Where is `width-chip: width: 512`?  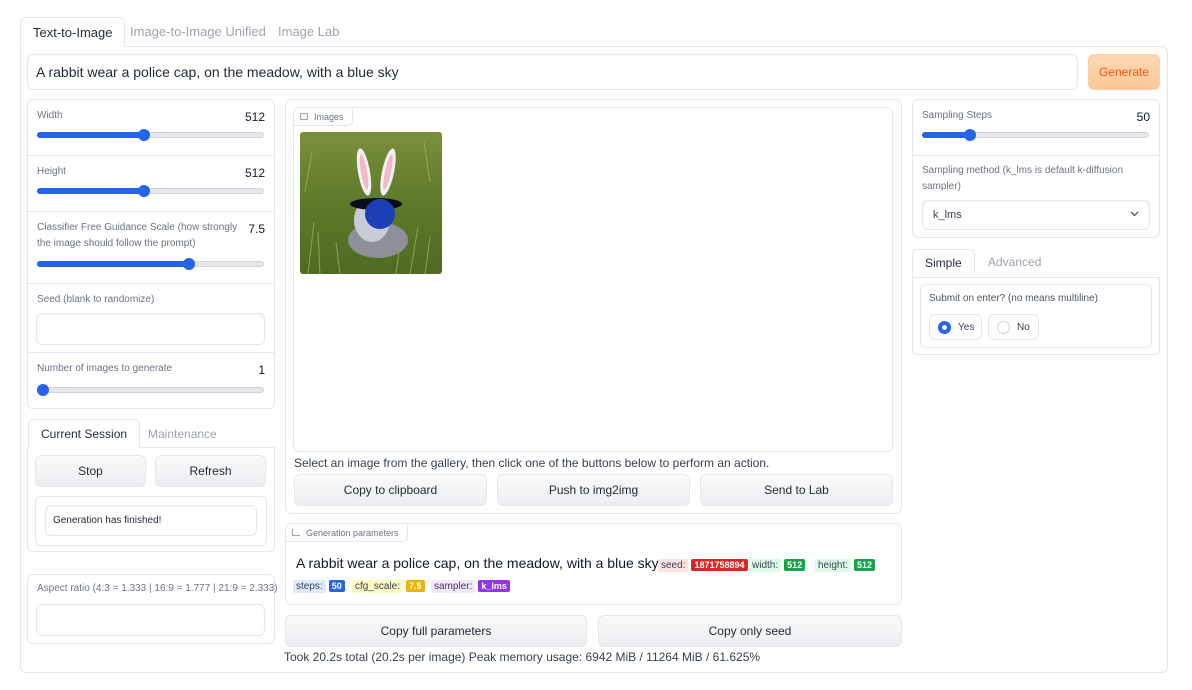
width-chip: width: 512 is located at coordinates (777, 565).